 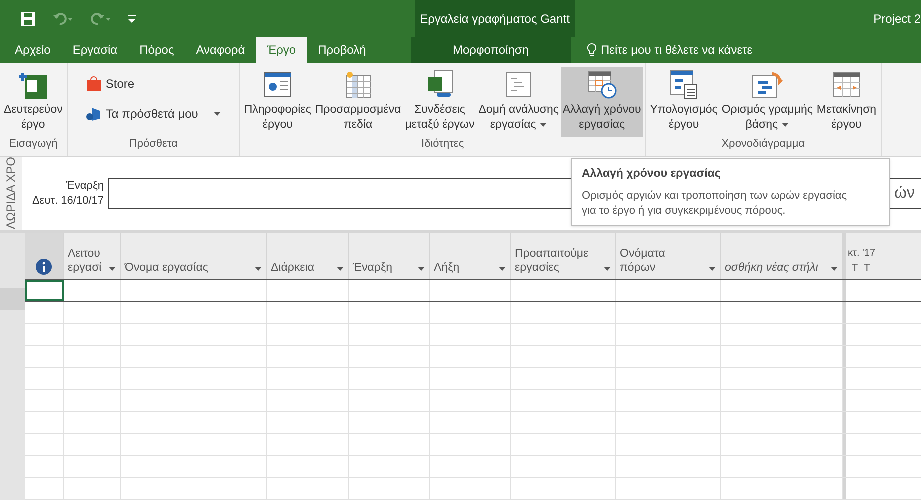 I want to click on redo-icon, so click(x=101, y=19).